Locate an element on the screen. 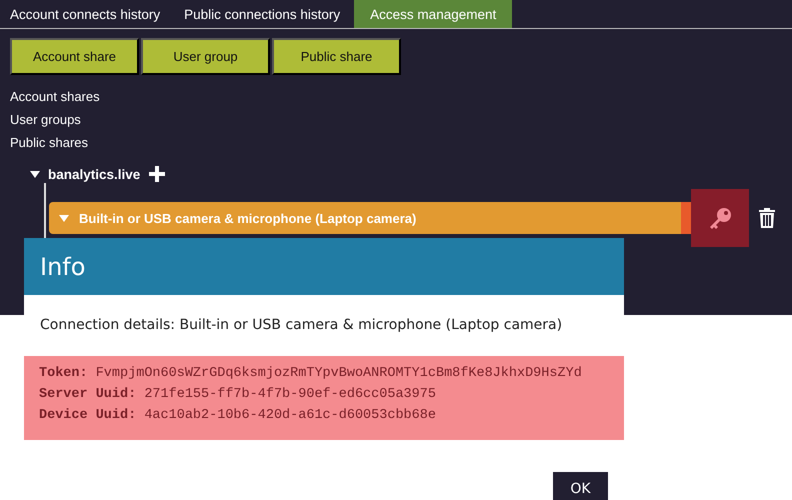 The width and height of the screenshot is (792, 500). tab: Account connects history is located at coordinates (85, 14).